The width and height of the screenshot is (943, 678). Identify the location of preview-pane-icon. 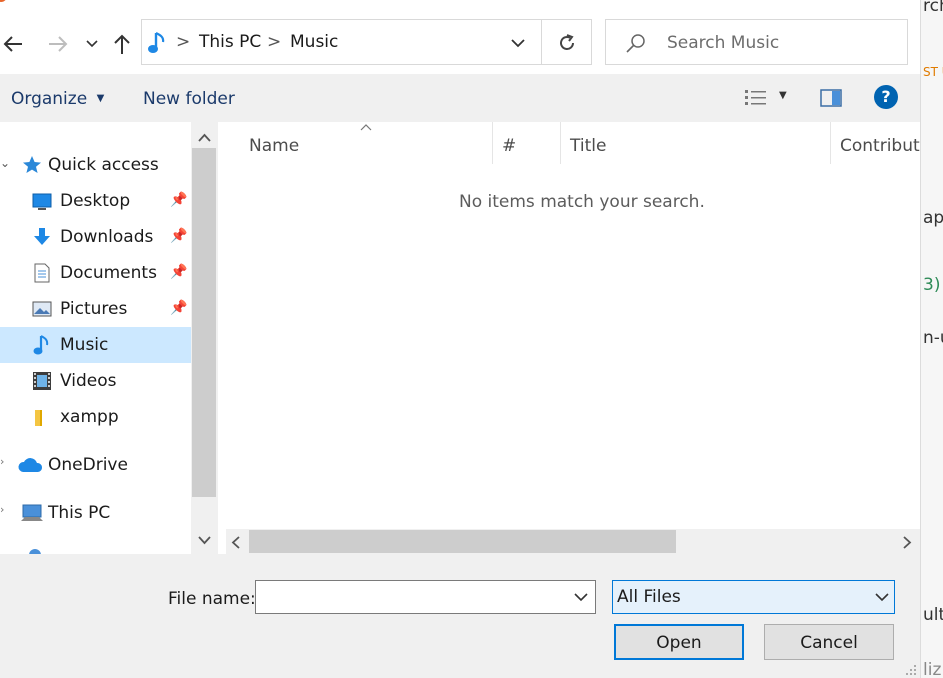
(831, 98).